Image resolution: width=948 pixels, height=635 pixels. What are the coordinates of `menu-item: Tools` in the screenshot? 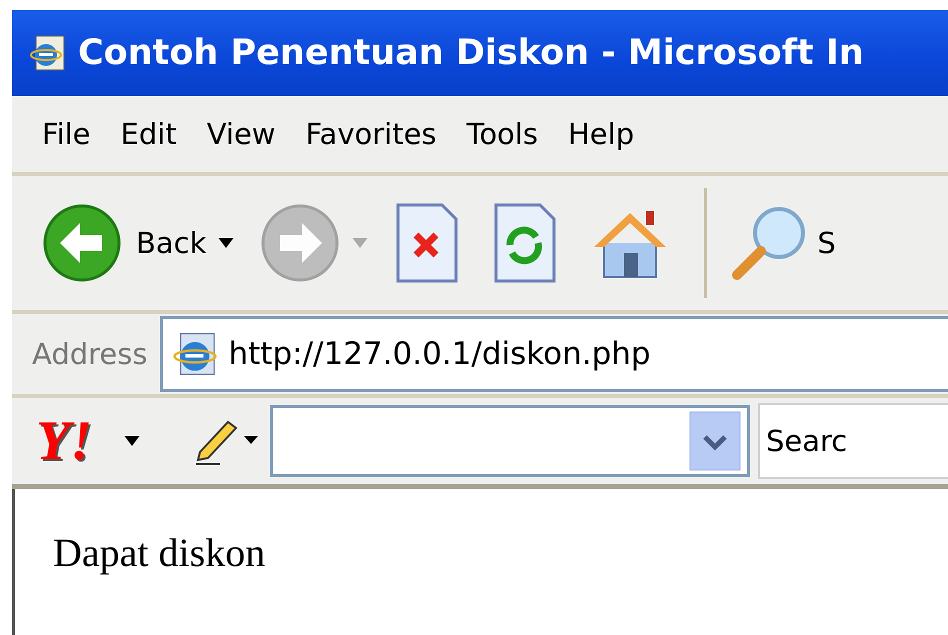 It's located at (502, 134).